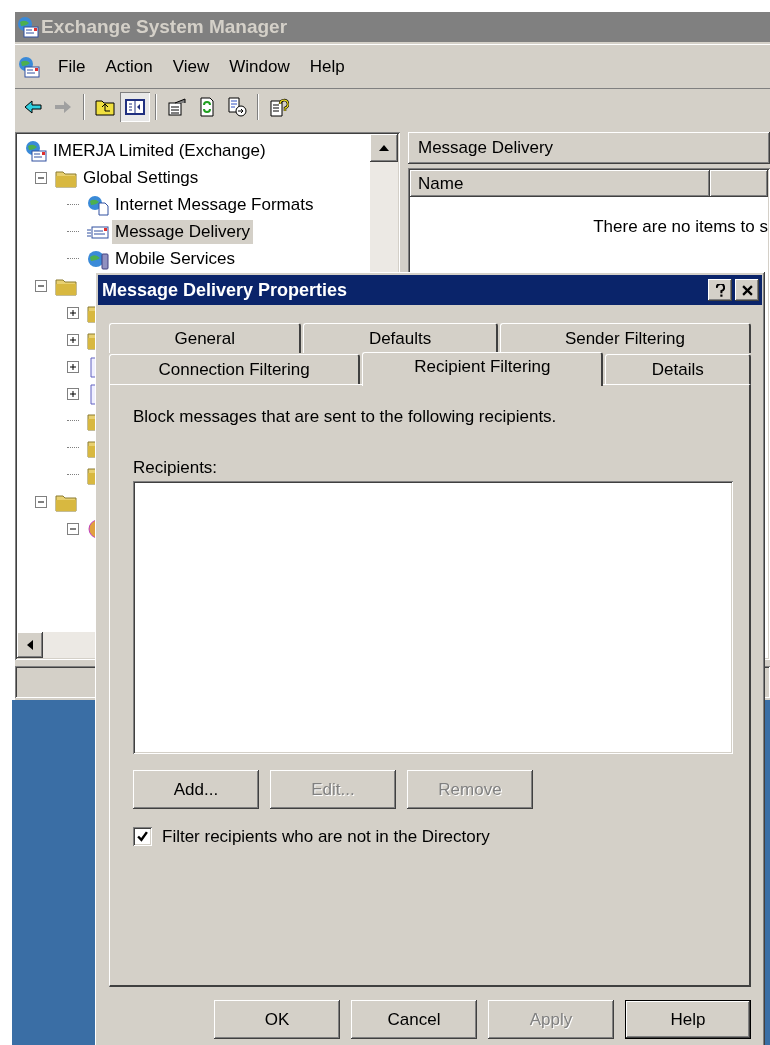  I want to click on column-header: Name, so click(560, 183).